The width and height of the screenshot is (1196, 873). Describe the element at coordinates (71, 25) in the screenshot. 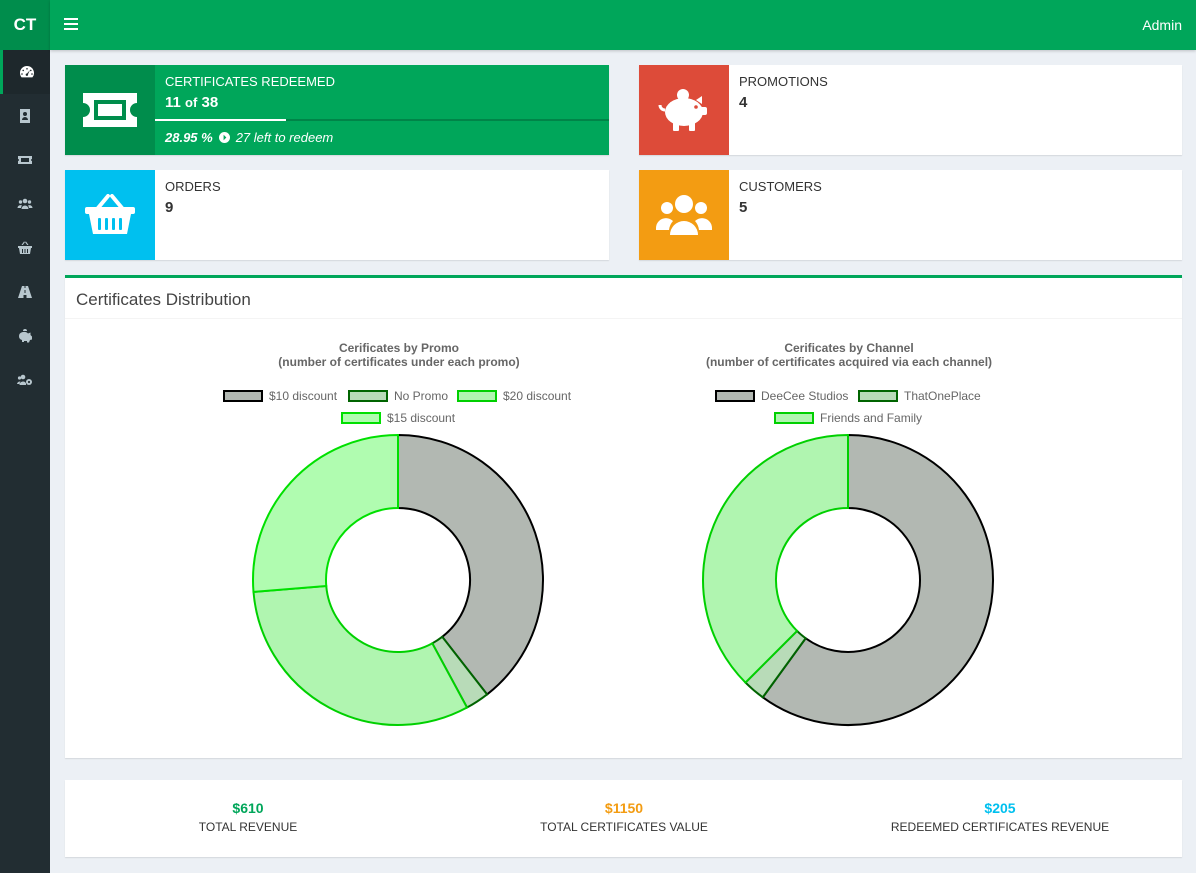

I see `menu-toggle-icon` at that location.